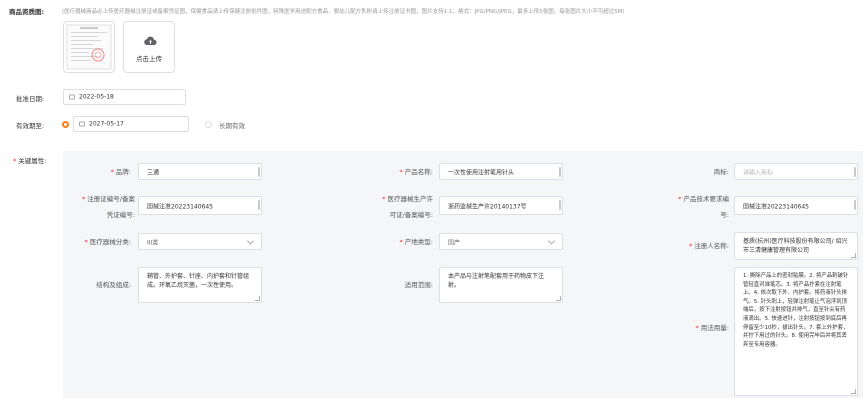 The width and height of the screenshot is (865, 398). I want to click on structure-label: 结构及组成:, so click(113, 285).